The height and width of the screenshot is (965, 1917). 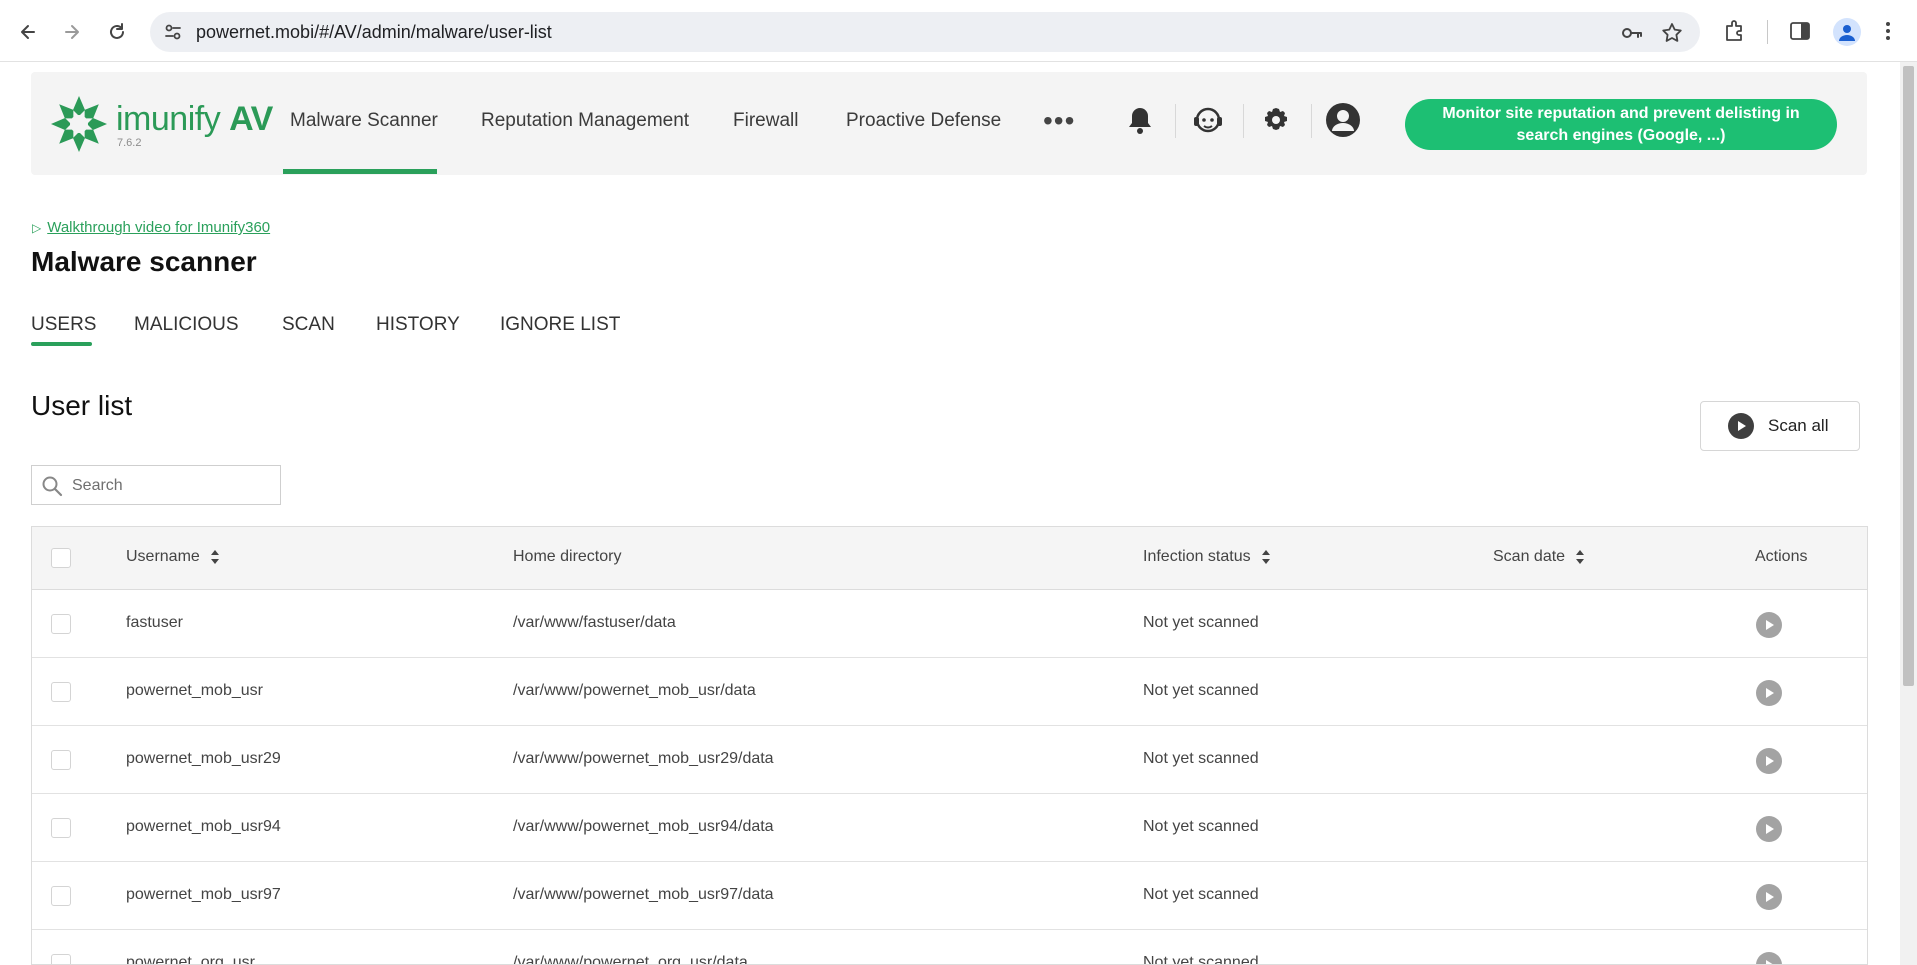 What do you see at coordinates (144, 261) in the screenshot?
I see `page-title: Malware scanner` at bounding box center [144, 261].